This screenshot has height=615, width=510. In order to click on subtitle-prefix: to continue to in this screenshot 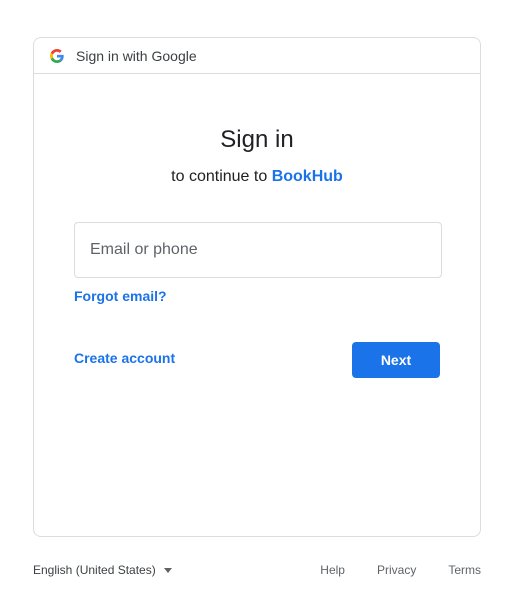, I will do `click(219, 176)`.